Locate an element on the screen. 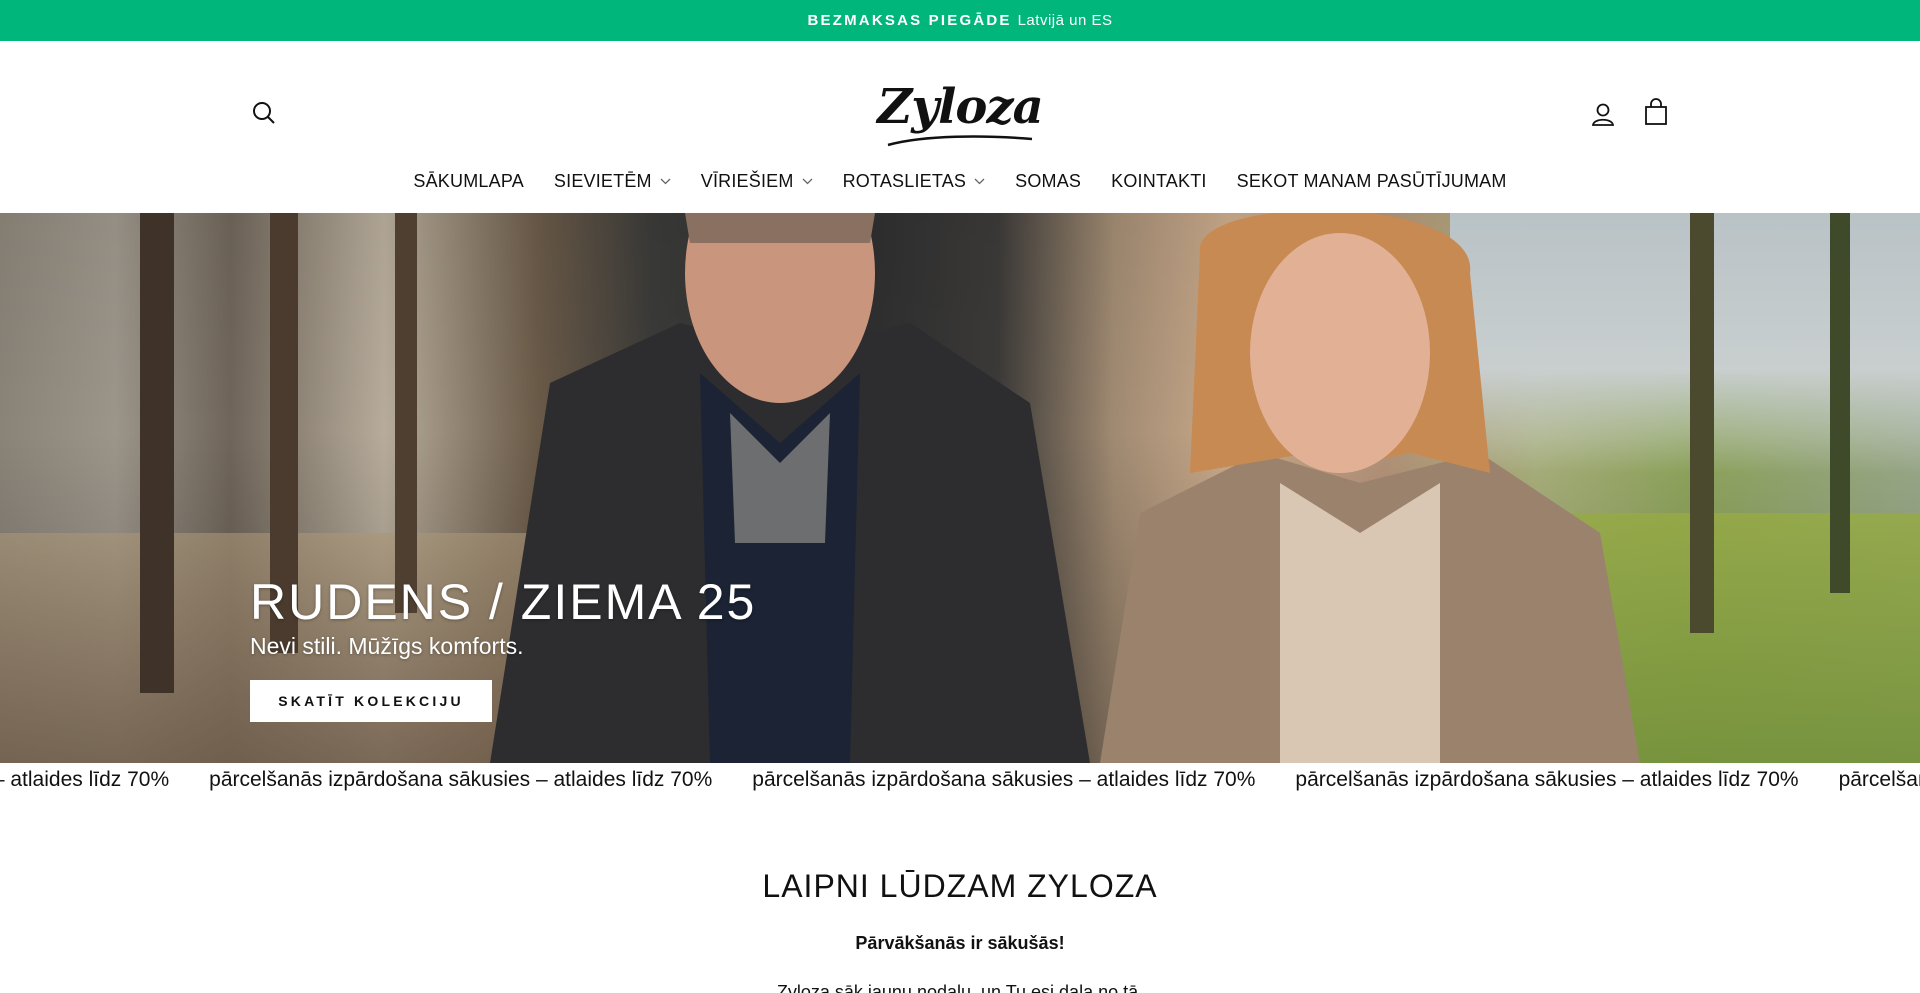 The width and height of the screenshot is (1920, 993). nav-item-home: SĀKUMLAPA is located at coordinates (468, 181).